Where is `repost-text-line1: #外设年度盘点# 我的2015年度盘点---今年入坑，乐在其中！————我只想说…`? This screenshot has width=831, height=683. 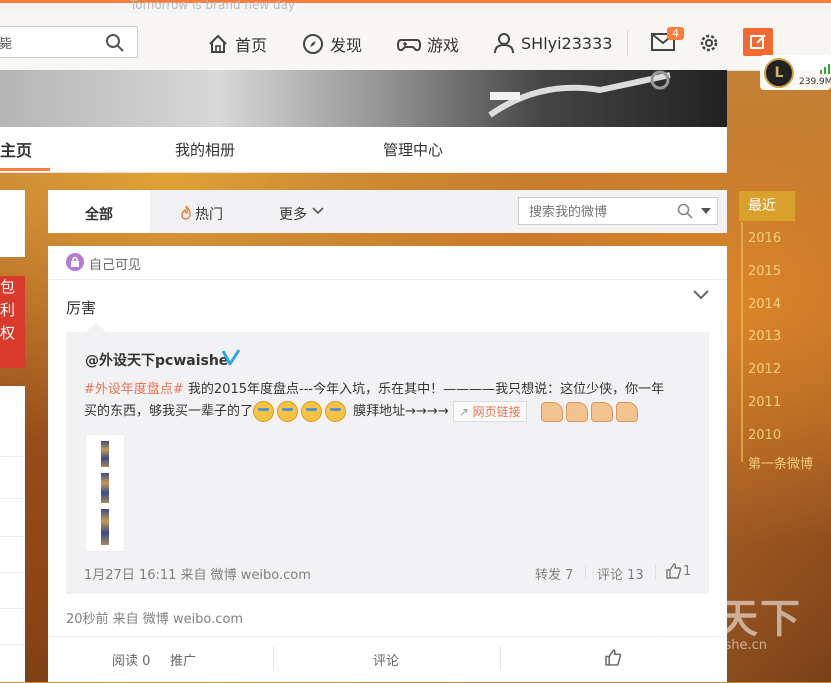 repost-text-line1: #外设年度盘点# 我的2015年度盘点---今年入坑，乐在其中！————我只想说… is located at coordinates (374, 387).